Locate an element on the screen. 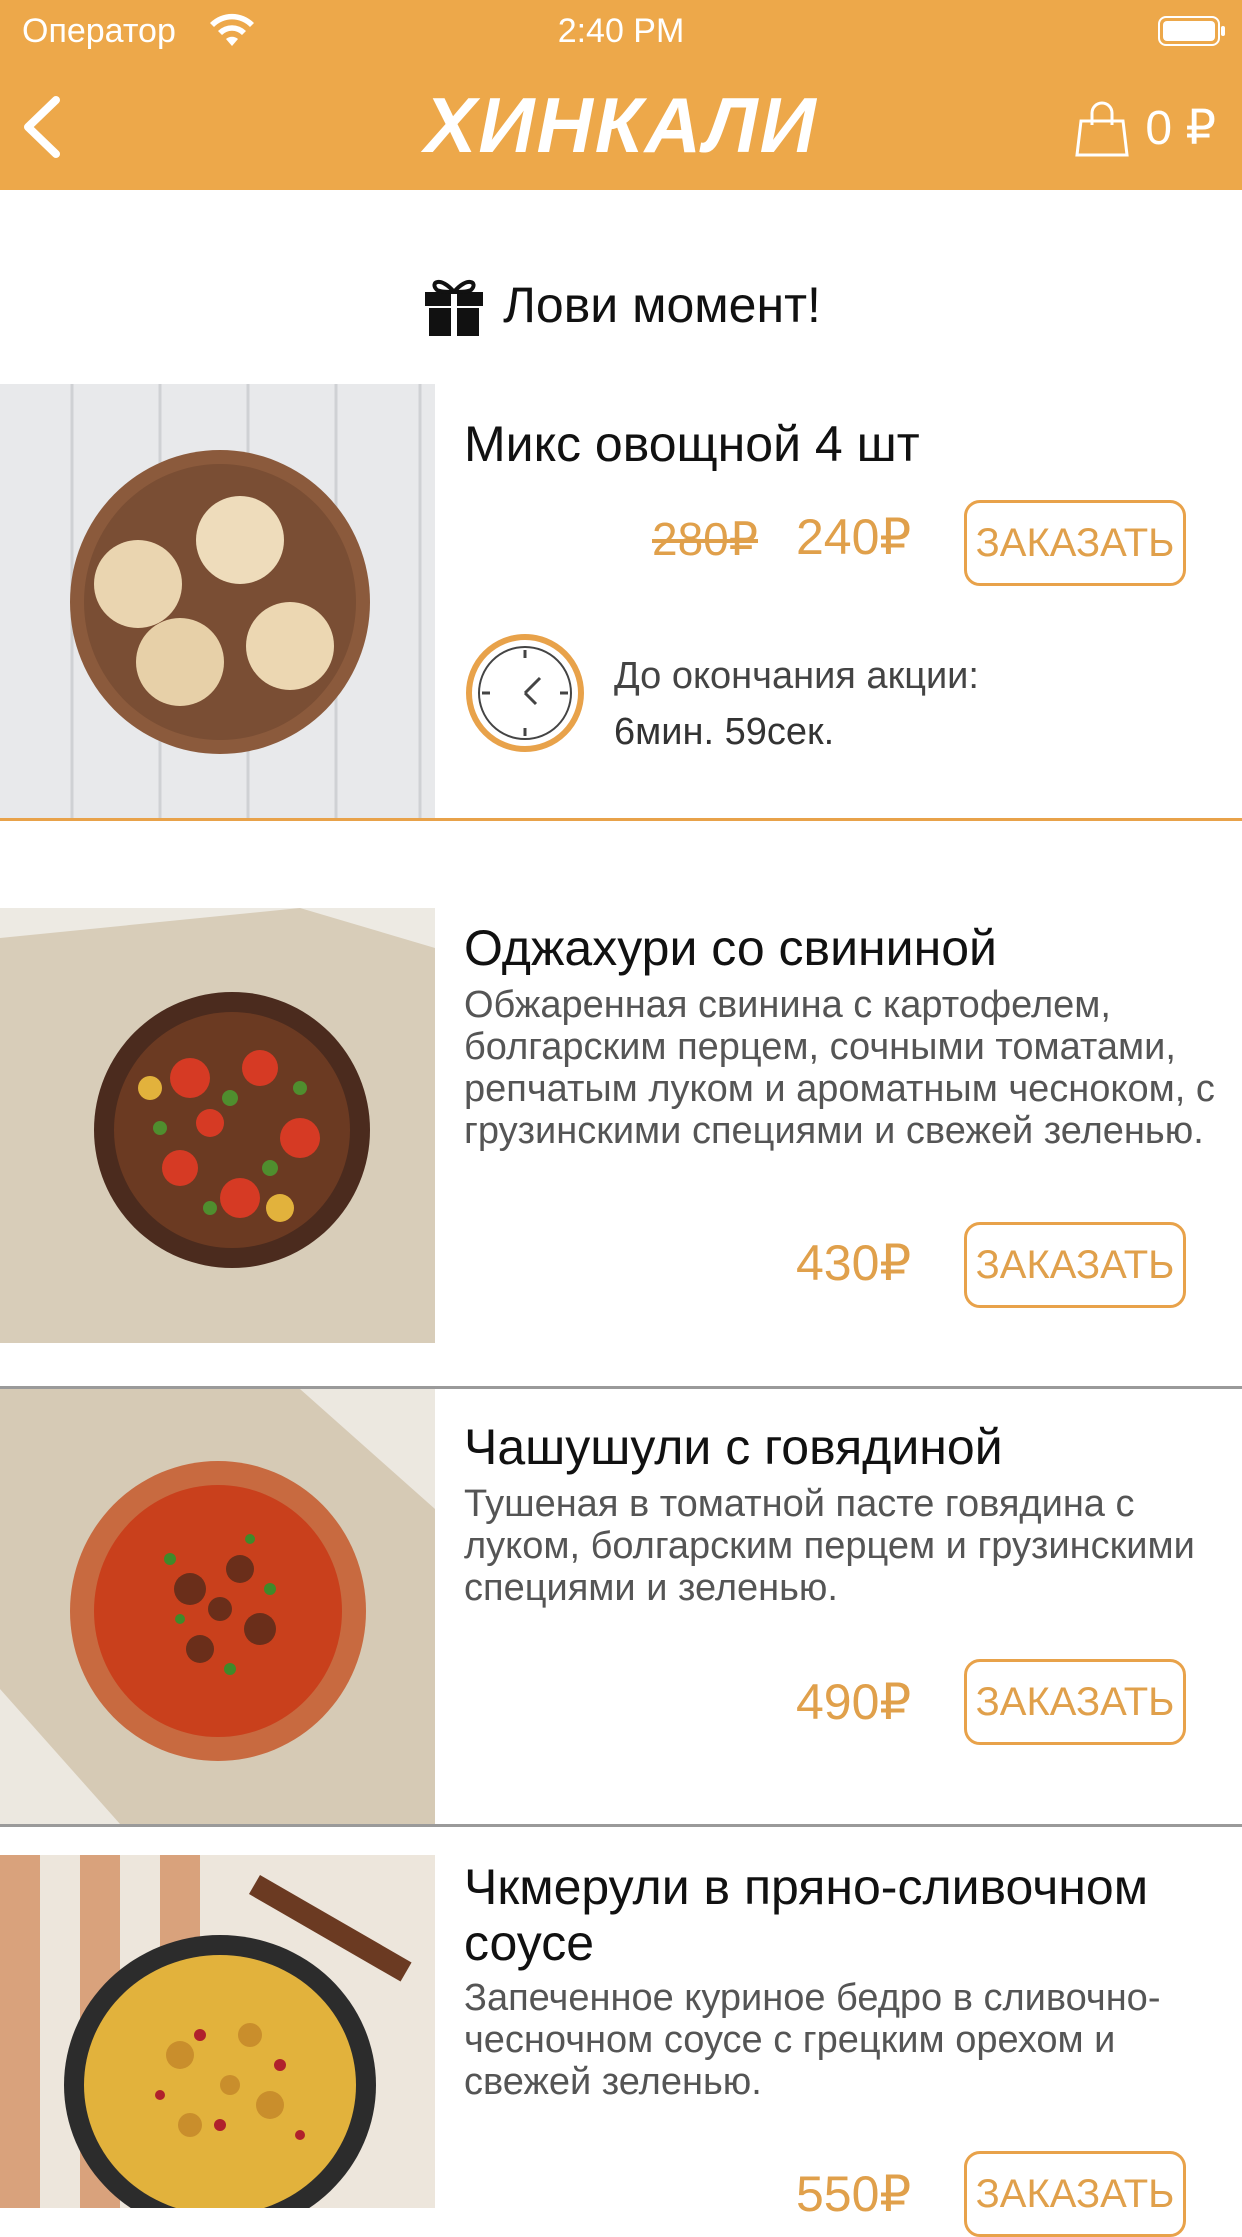 The height and width of the screenshot is (2237, 1242). timer-label: До окончания акции: is located at coordinates (796, 676).